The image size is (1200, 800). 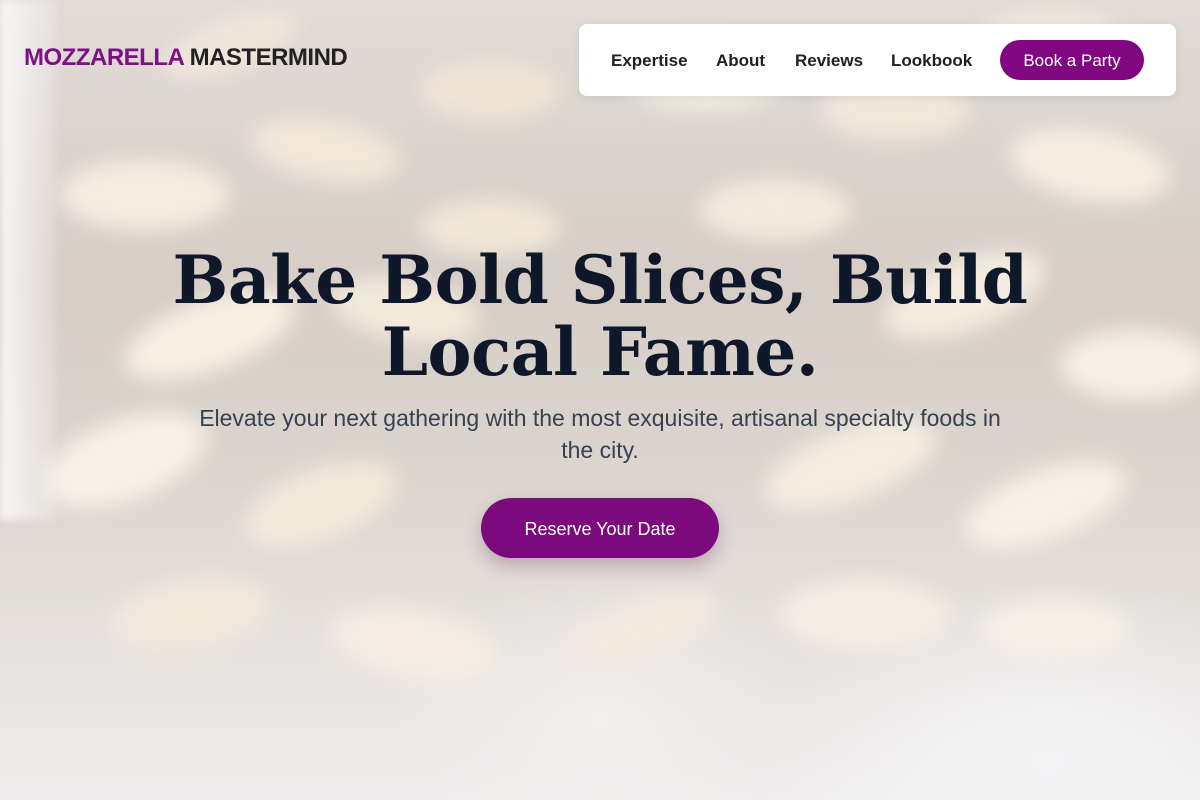 What do you see at coordinates (104, 57) in the screenshot?
I see `brand-logo-accent: MOZZARELLA` at bounding box center [104, 57].